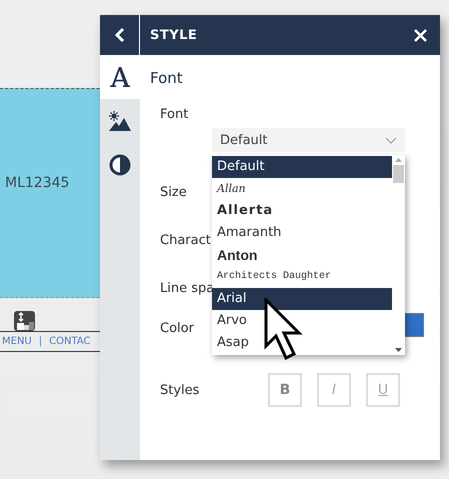 The height and width of the screenshot is (479, 449). I want to click on font-option: Allan, so click(302, 189).